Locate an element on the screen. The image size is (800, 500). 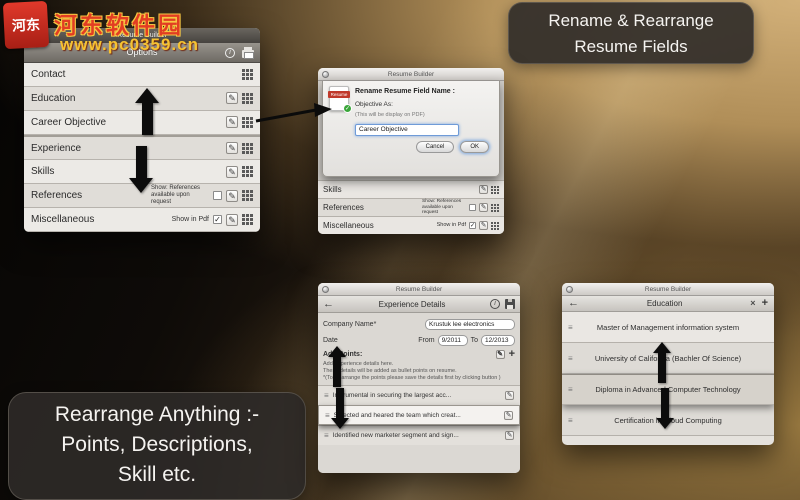
watermark-site-url: www.pc0359.cn is located at coordinates (129, 44).